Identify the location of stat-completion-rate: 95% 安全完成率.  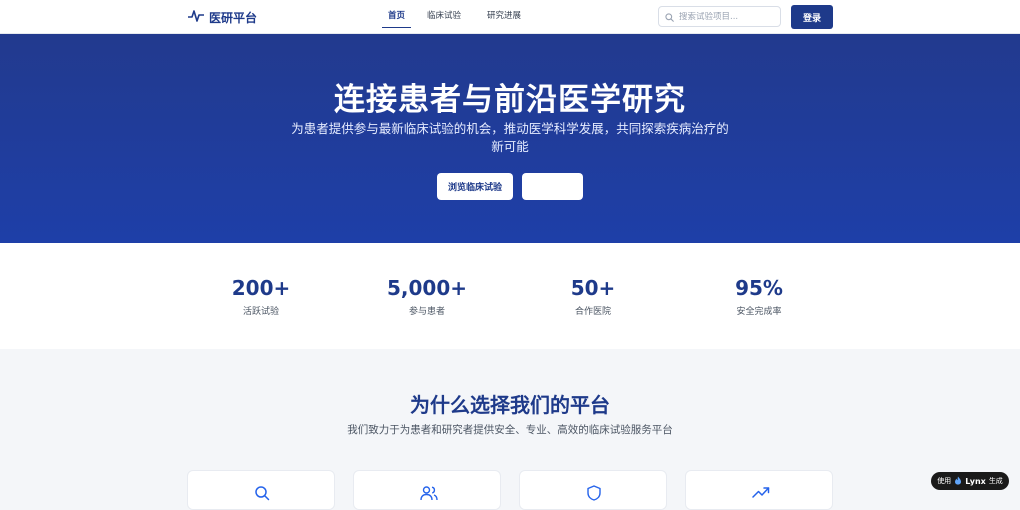
(759, 296).